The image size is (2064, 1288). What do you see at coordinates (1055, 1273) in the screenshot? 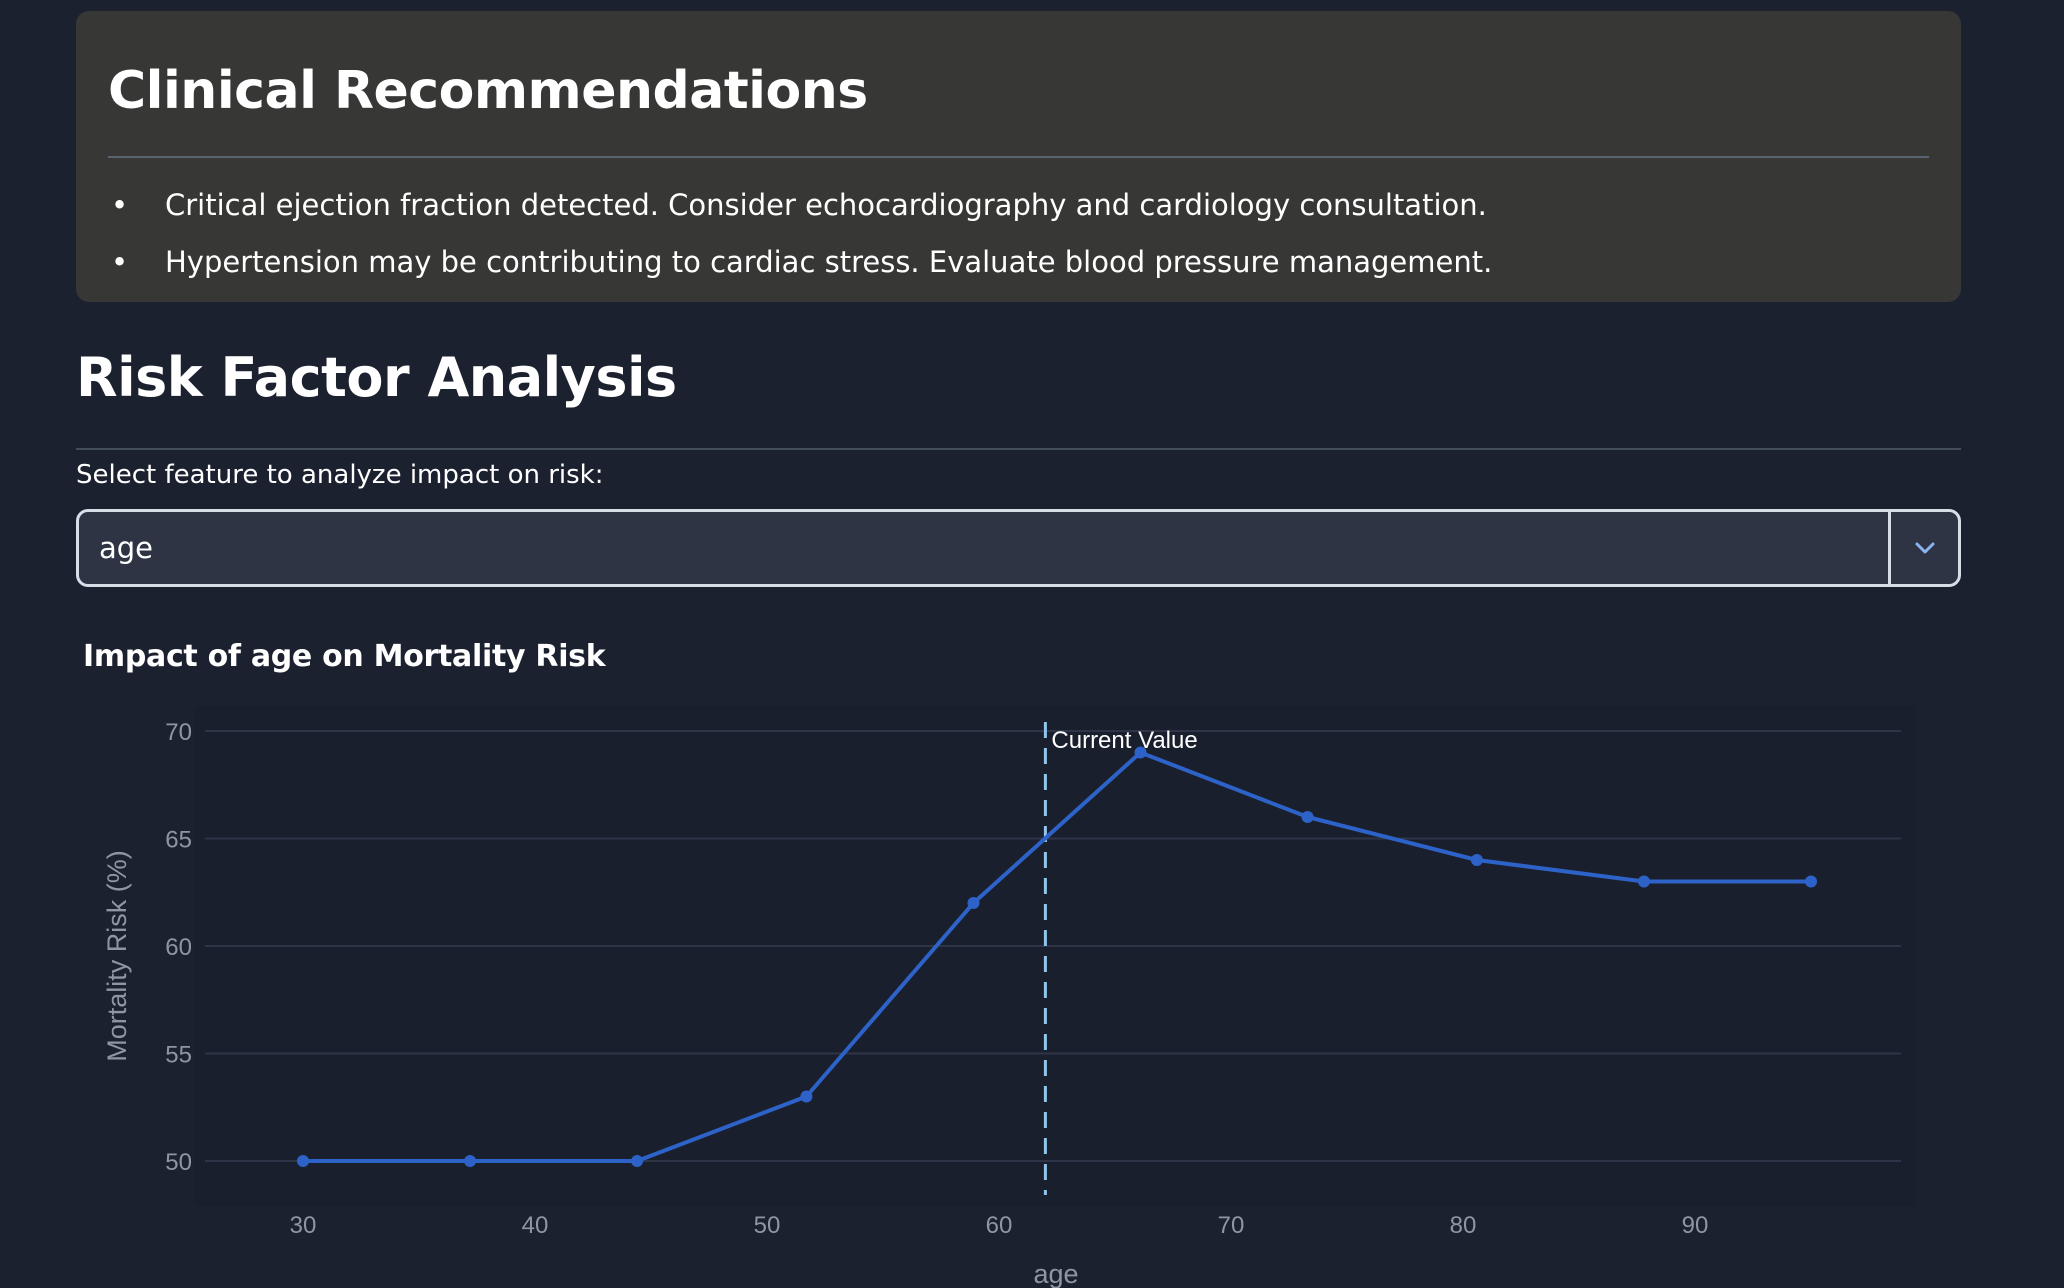
I see `x-axis-title: age` at bounding box center [1055, 1273].